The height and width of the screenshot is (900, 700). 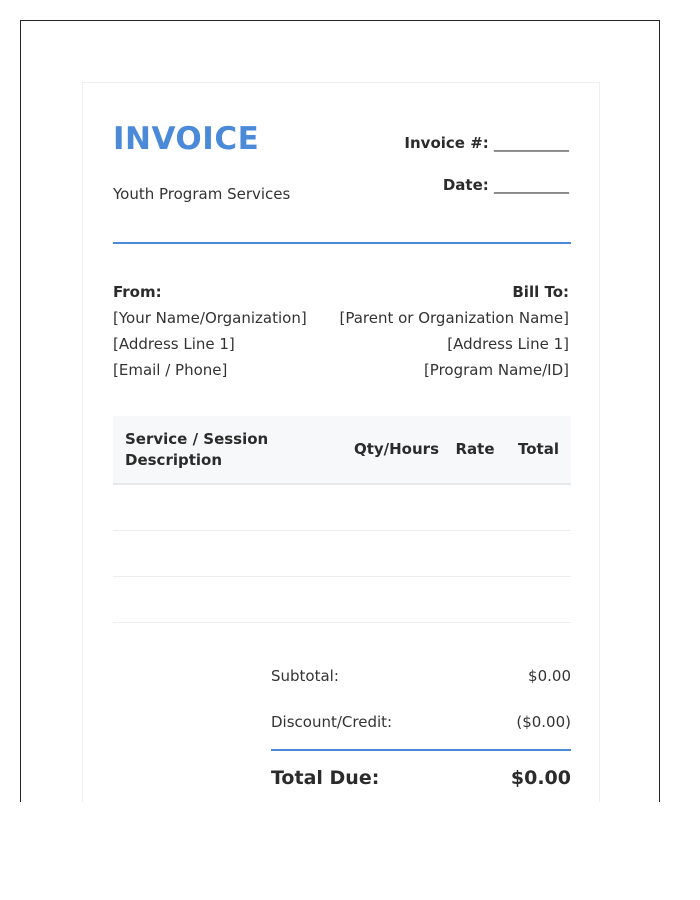 I want to click on invoice-number-blank: __________, so click(x=531, y=143).